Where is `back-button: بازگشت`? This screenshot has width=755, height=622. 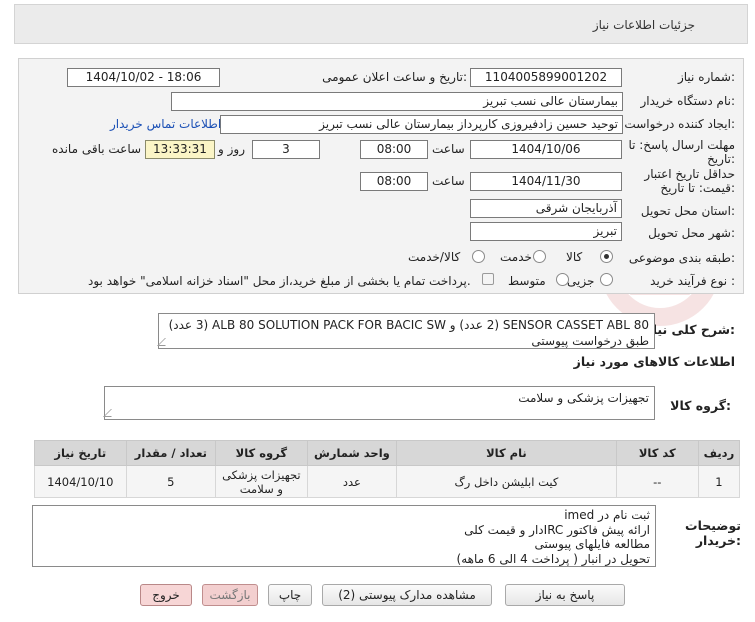
back-button: بازگشت is located at coordinates (230, 595).